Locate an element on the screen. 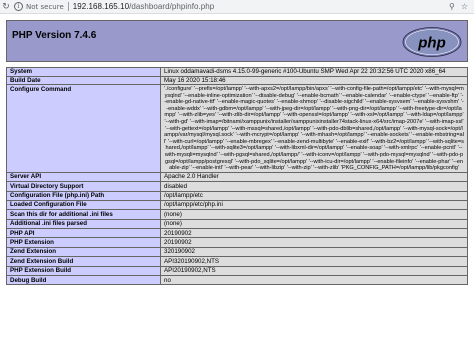 Image resolution: width=474 pixels, height=340 pixels. row-label: Loaded Configuration File is located at coordinates (83, 205).